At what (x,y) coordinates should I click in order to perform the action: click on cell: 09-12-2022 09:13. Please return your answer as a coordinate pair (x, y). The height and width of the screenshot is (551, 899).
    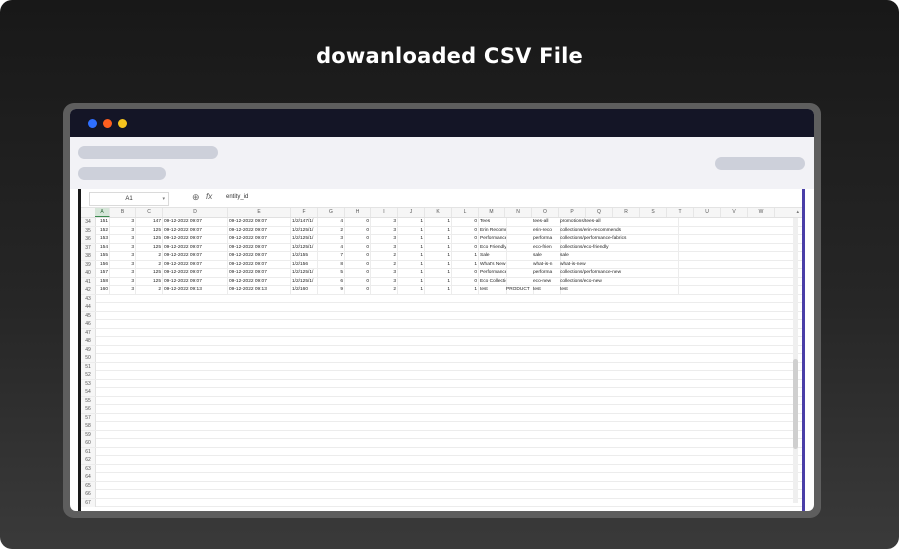
    Looking at the image, I should click on (195, 290).